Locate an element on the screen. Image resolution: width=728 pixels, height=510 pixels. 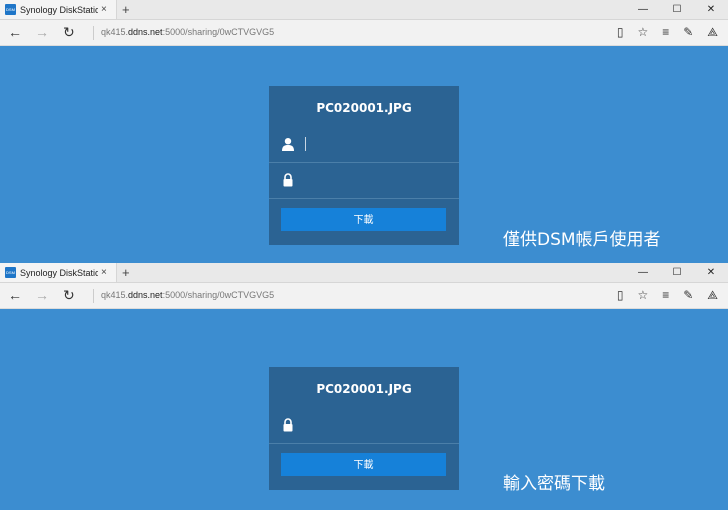
caption-account-only: 僅供DSM帳戶使用者 is located at coordinates (582, 240).